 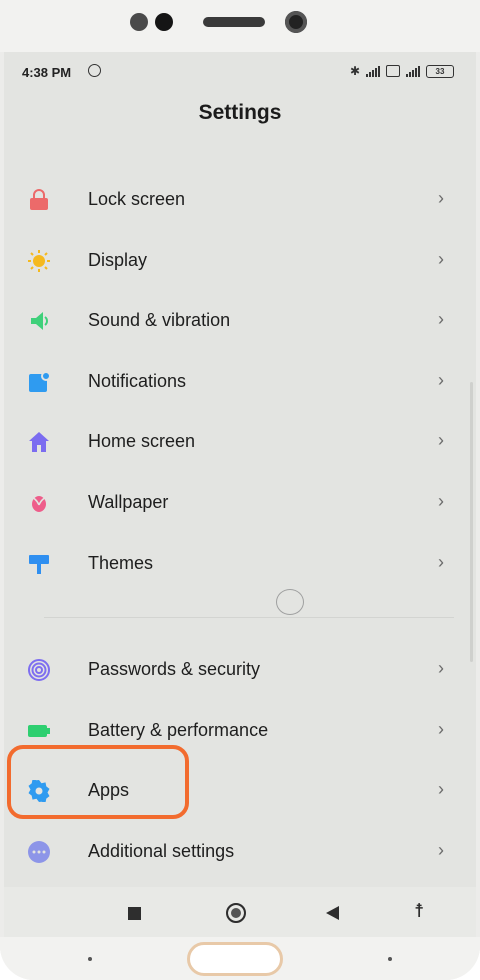 What do you see at coordinates (236, 913) in the screenshot?
I see `home-button` at bounding box center [236, 913].